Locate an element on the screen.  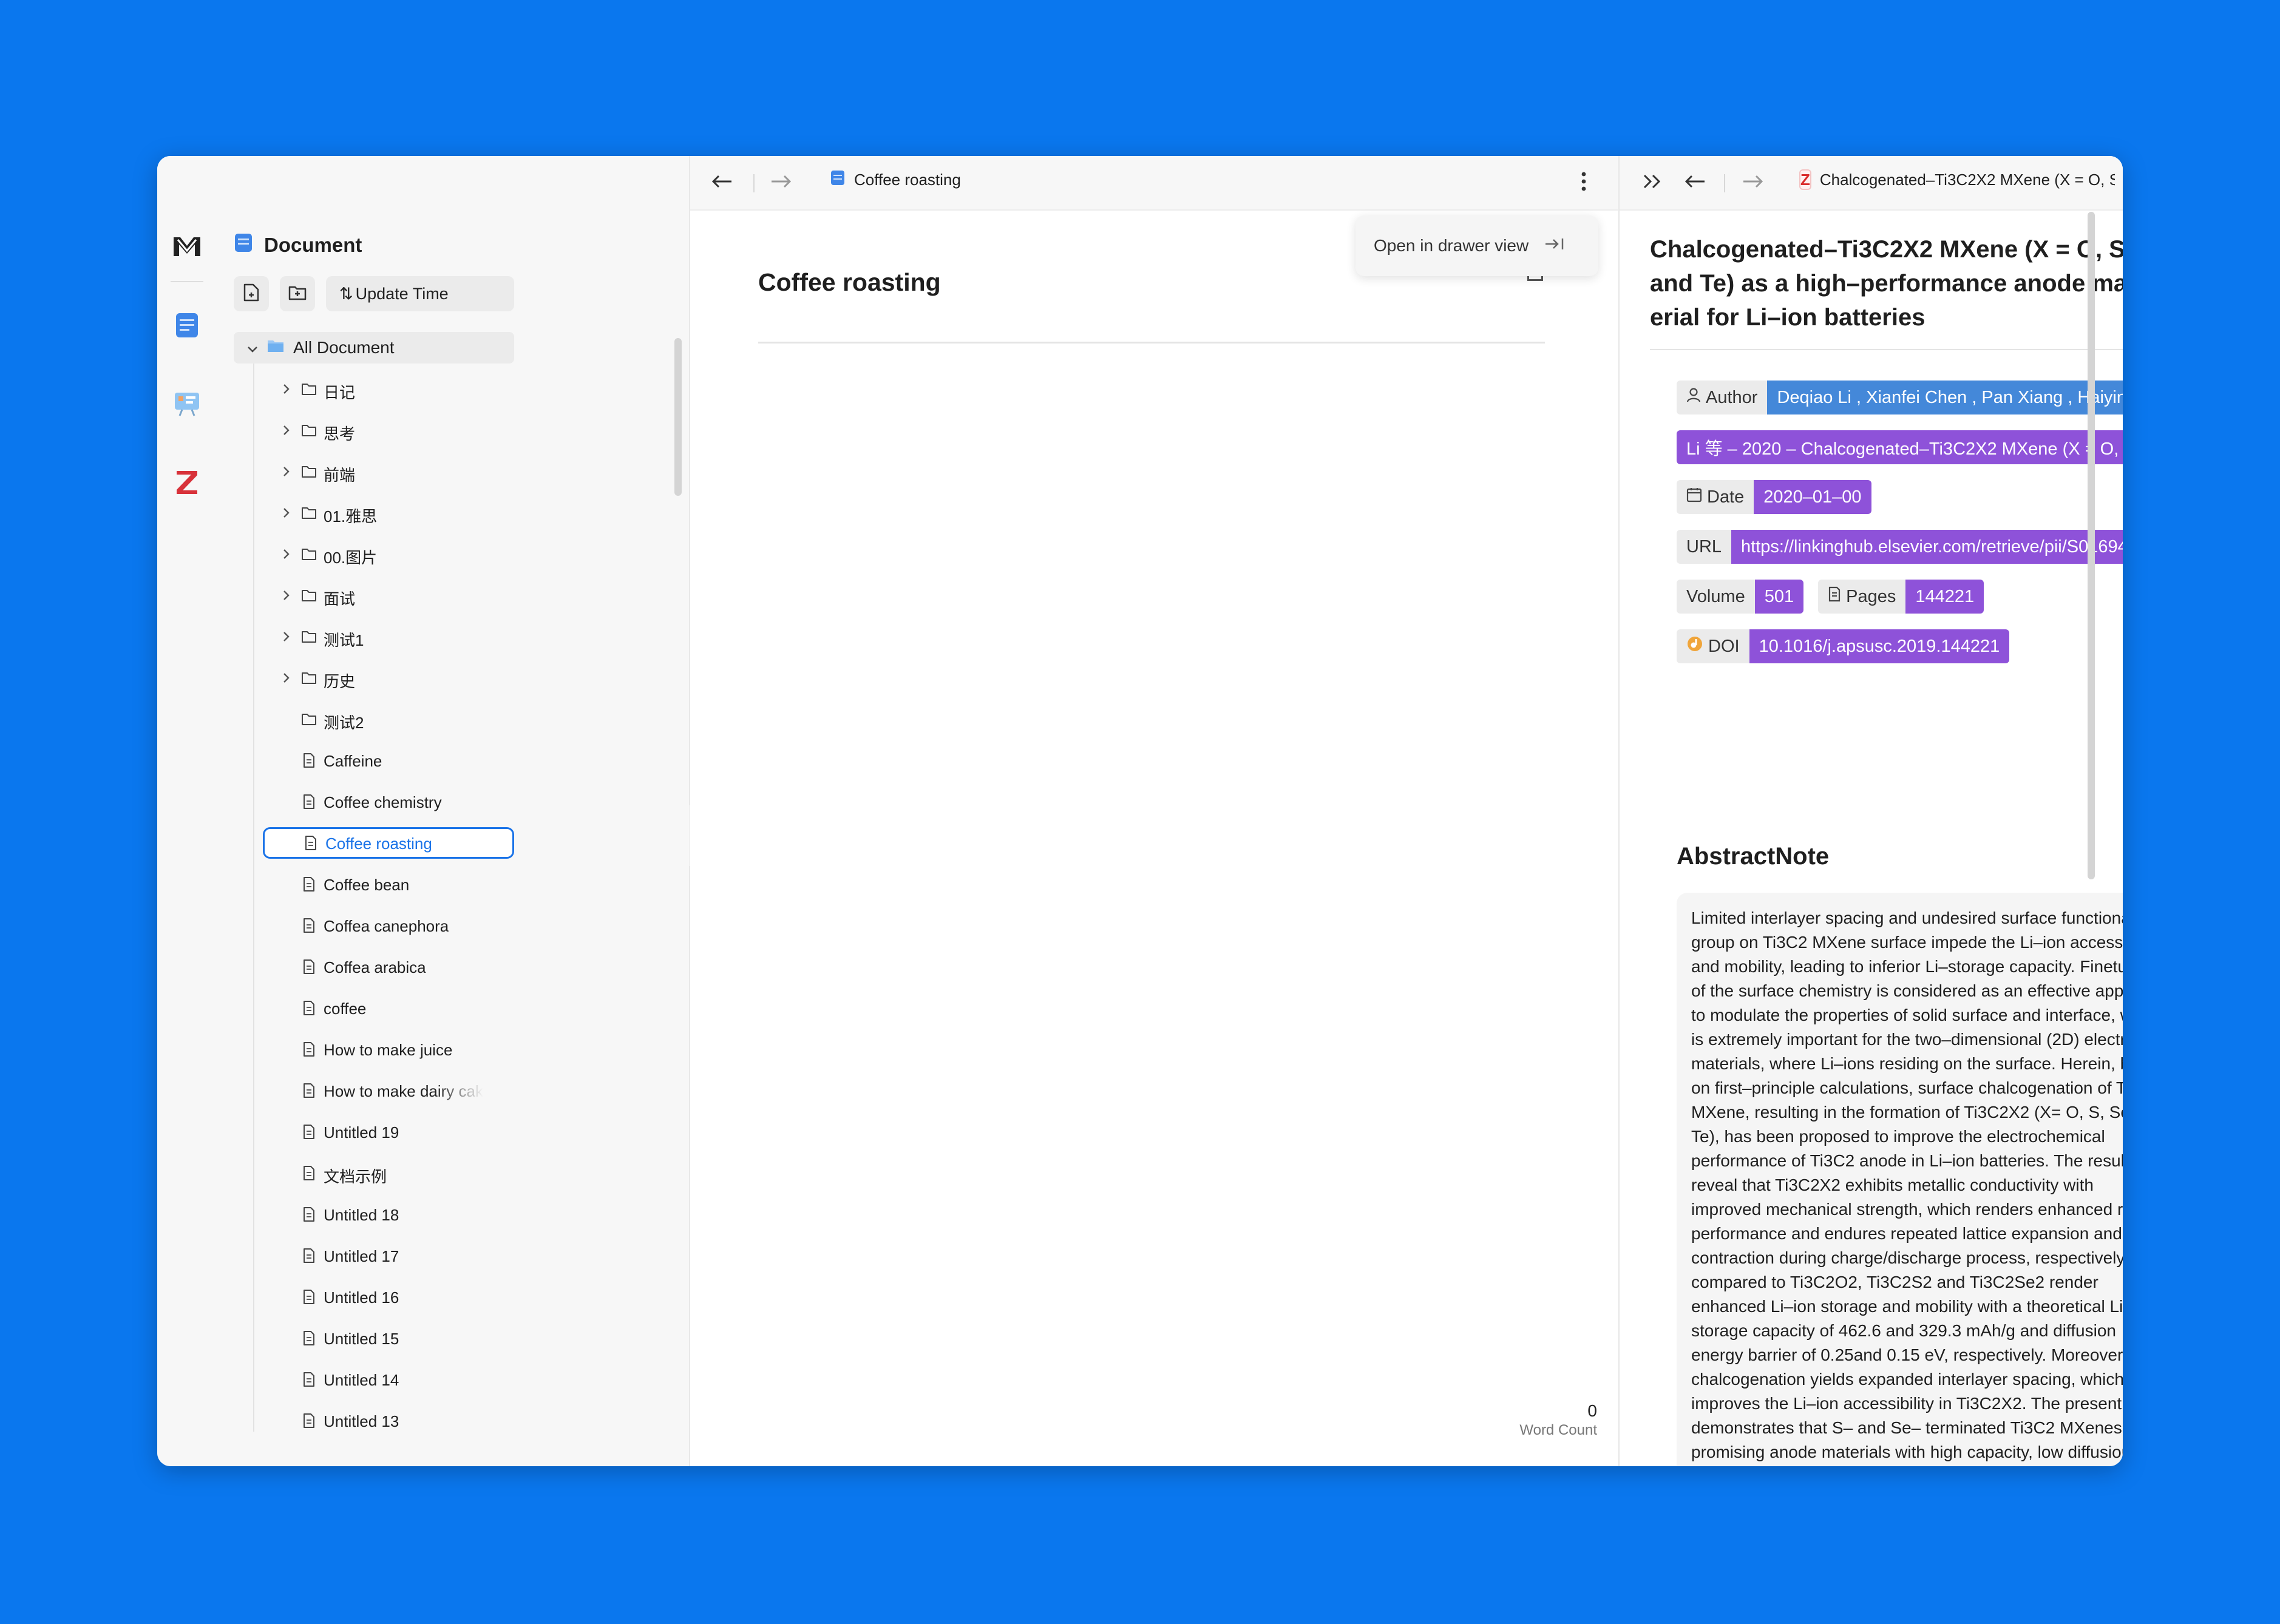
tree-folder: 00.图片 is located at coordinates (374, 554).